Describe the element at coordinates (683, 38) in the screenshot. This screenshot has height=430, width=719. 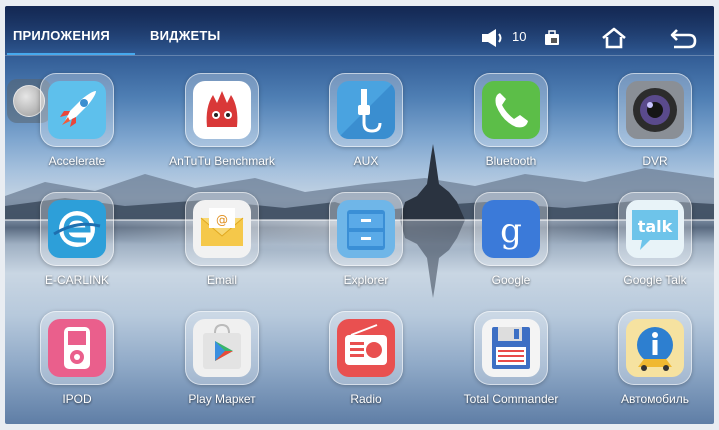
I see `back-arrow-icon` at that location.